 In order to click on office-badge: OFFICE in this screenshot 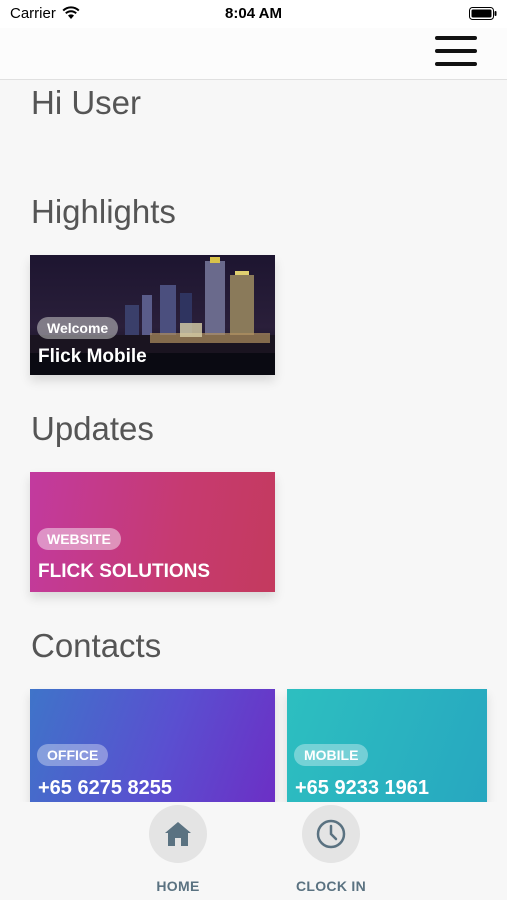, I will do `click(73, 755)`.